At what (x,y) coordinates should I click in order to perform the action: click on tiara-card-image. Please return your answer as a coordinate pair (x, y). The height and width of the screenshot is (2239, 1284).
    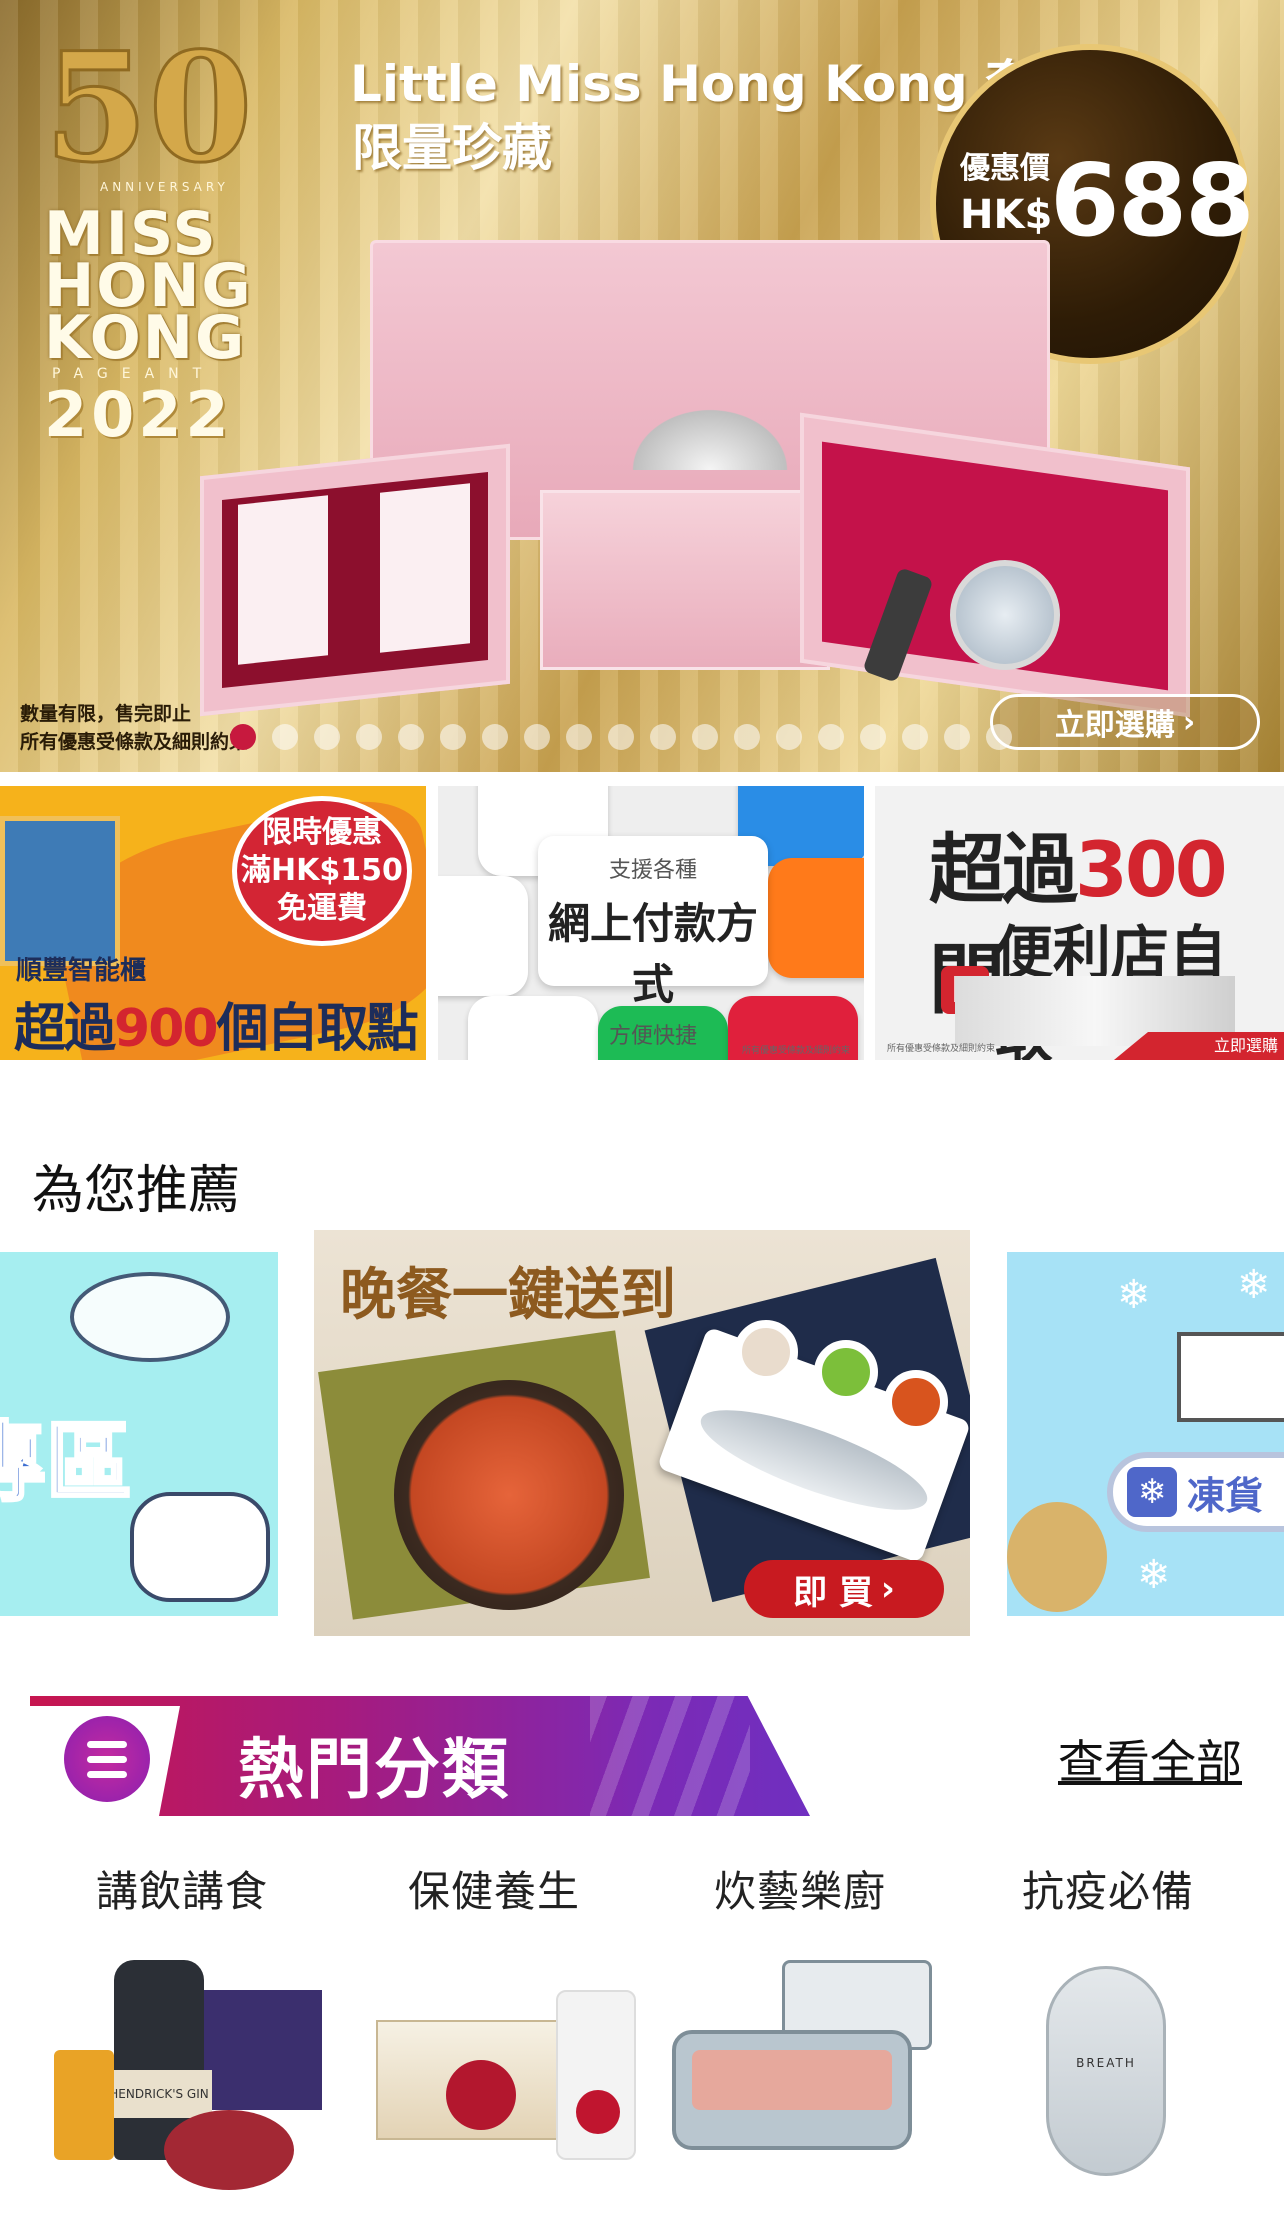
    Looking at the image, I should click on (425, 568).